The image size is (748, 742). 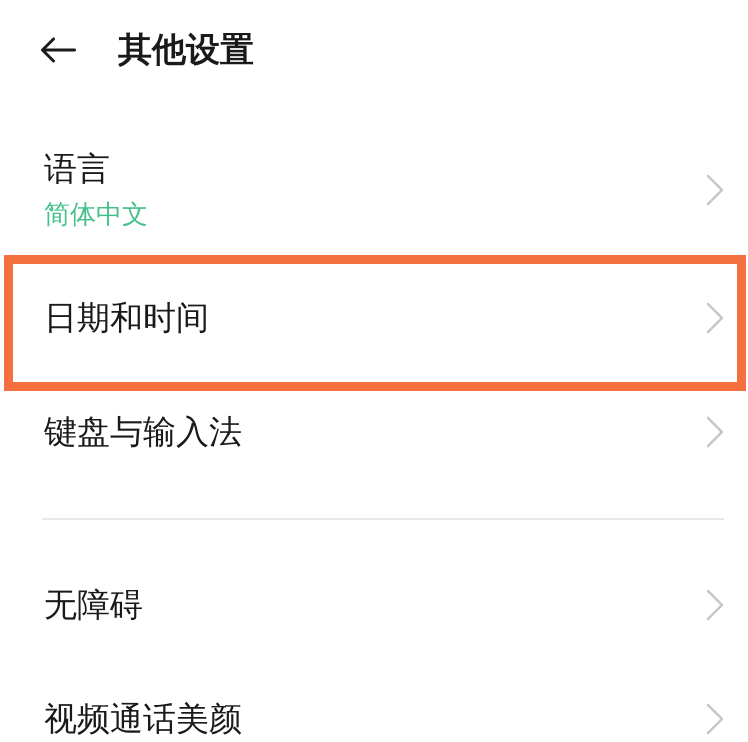 What do you see at coordinates (126, 318) in the screenshot?
I see `settings-item: 日期和时间` at bounding box center [126, 318].